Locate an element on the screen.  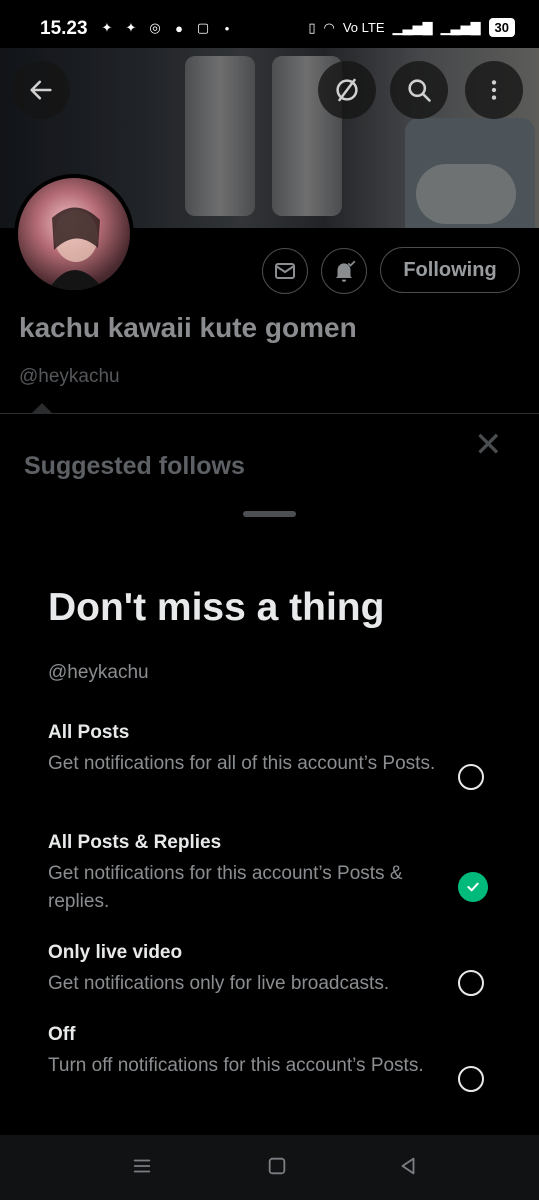
profile-name: kachu kawaii kute gomen is located at coordinates (188, 327).